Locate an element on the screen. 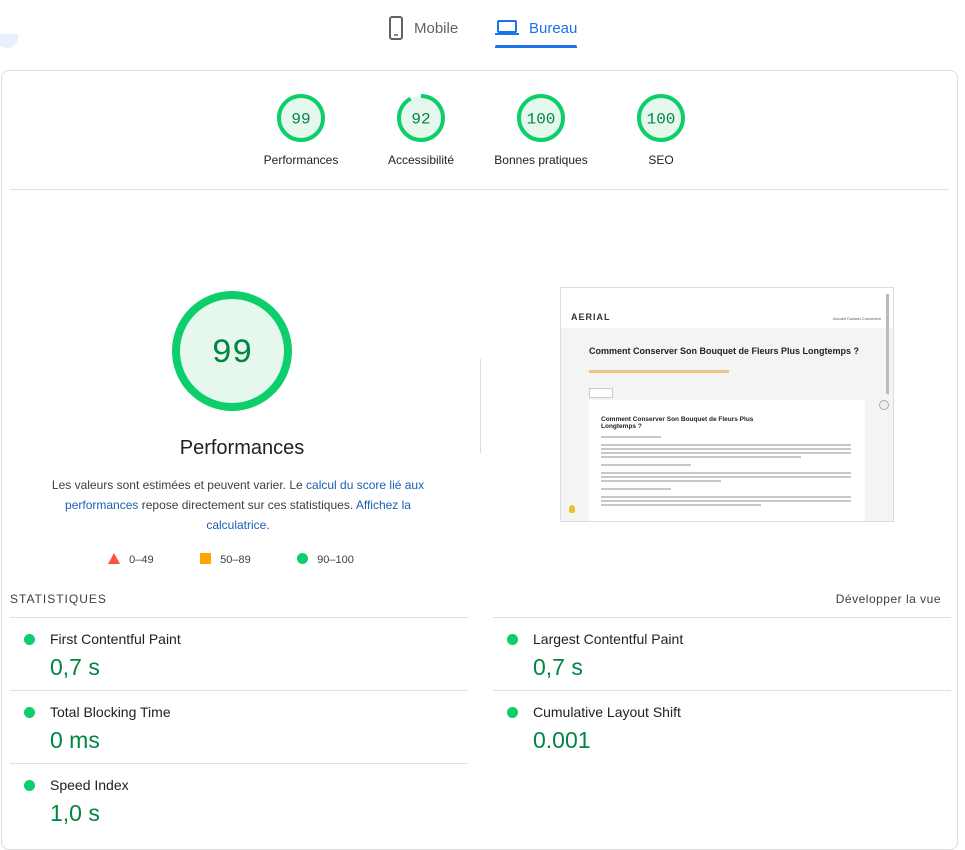  active-tab-indicator is located at coordinates (536, 46).